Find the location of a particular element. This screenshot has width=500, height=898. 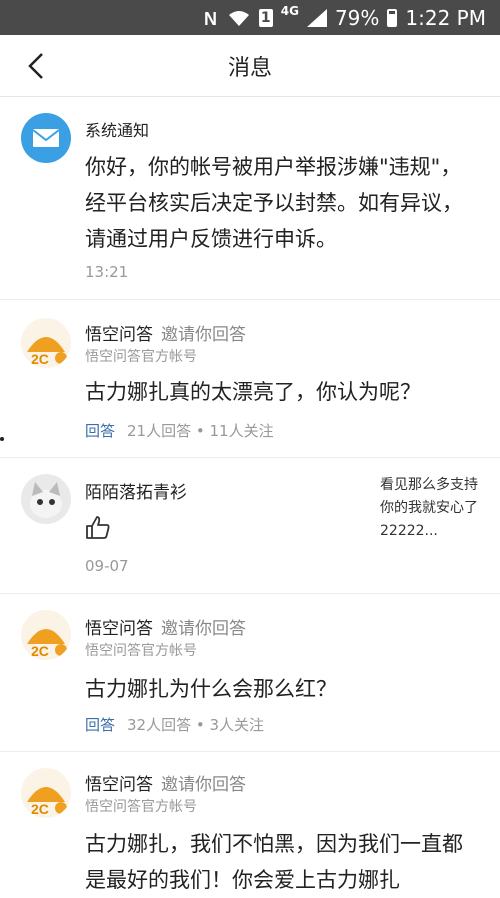

nav-bar: 消息 is located at coordinates (250, 66).